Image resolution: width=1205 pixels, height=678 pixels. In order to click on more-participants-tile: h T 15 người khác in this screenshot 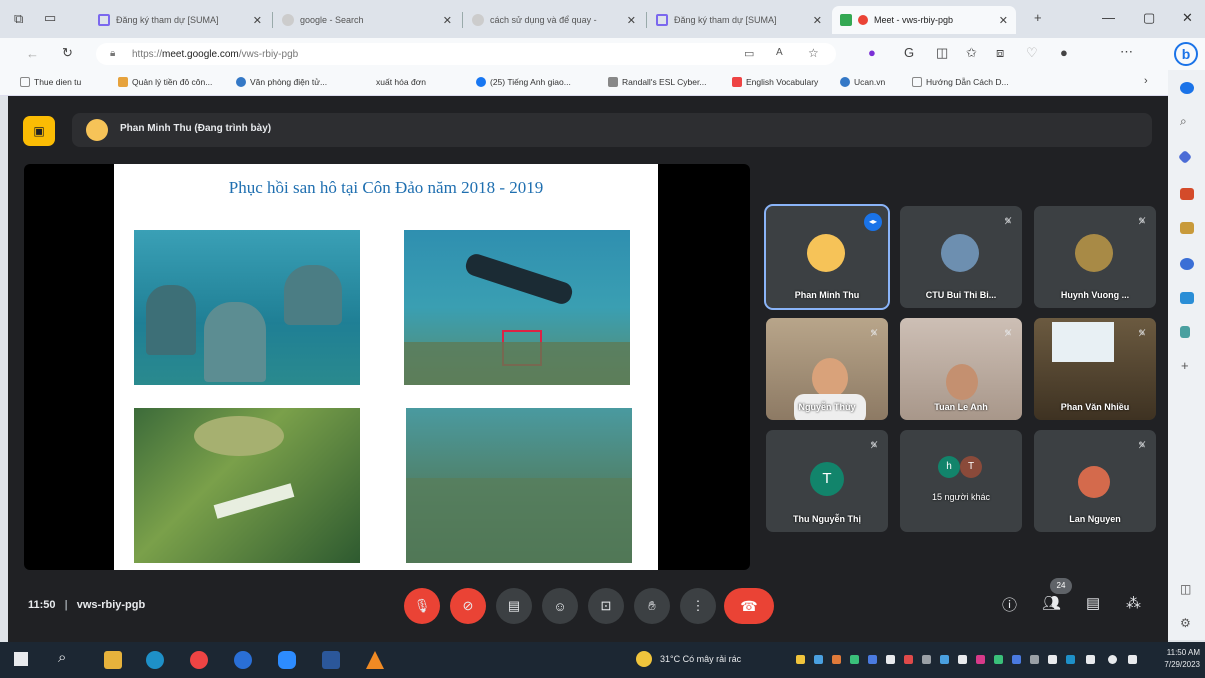, I will do `click(961, 481)`.